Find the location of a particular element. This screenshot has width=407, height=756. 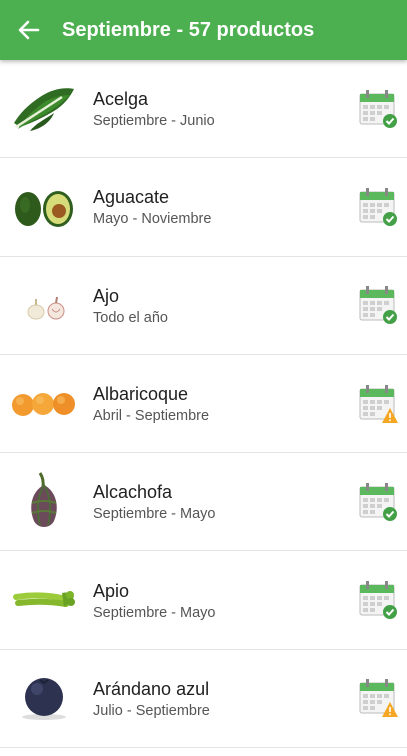

list-item: Alcachofa Septiembre - Mayo is located at coordinates (203, 502).